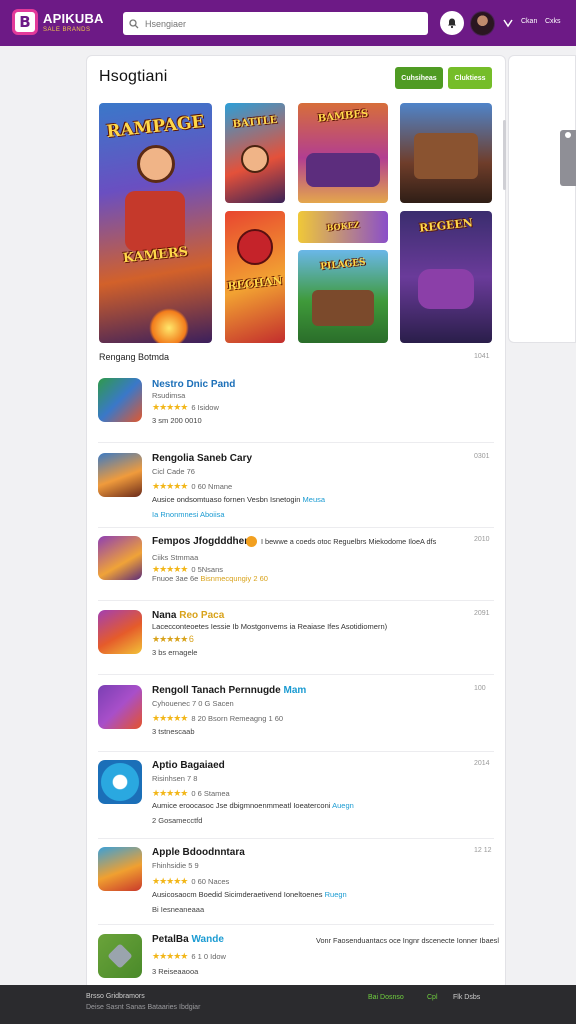 Image resolution: width=576 pixels, height=1024 pixels. Describe the element at coordinates (529, 21) in the screenshot. I see `topnav-link-1: Ckan` at that location.